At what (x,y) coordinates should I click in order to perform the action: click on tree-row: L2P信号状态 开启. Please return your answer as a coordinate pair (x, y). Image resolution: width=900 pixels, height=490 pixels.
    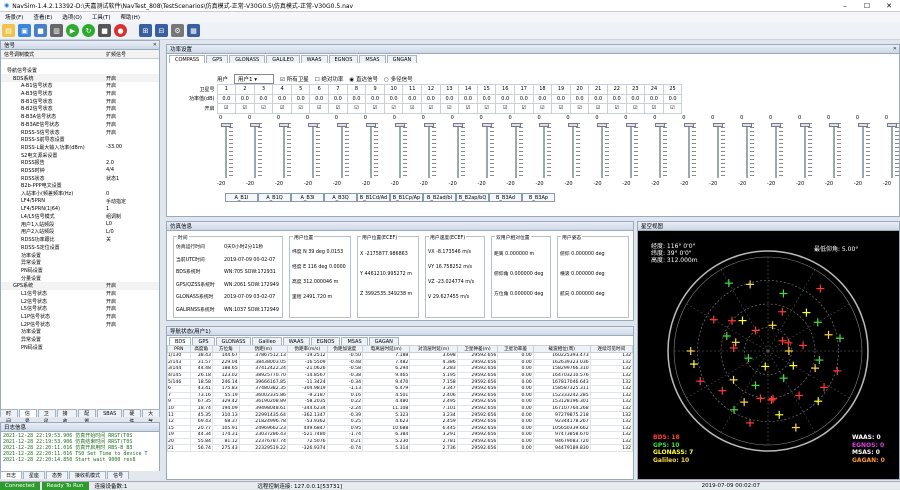
    Looking at the image, I should click on (80, 324).